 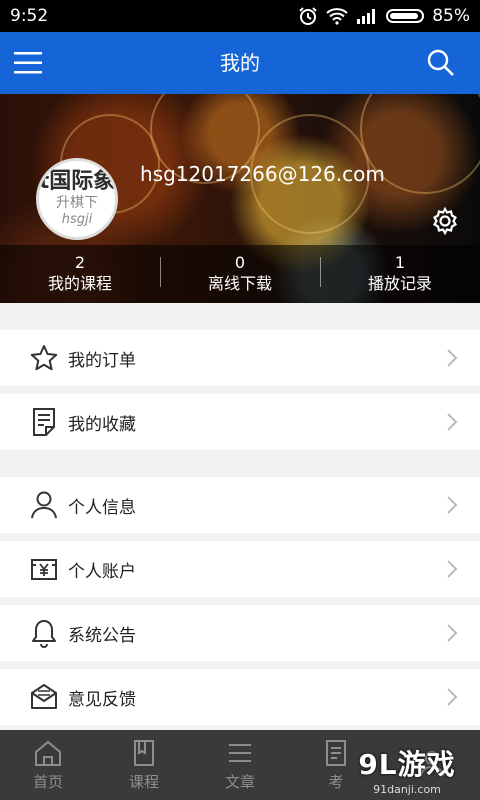 I want to click on menu-item-system-announcements: 系统公告, so click(x=240, y=633).